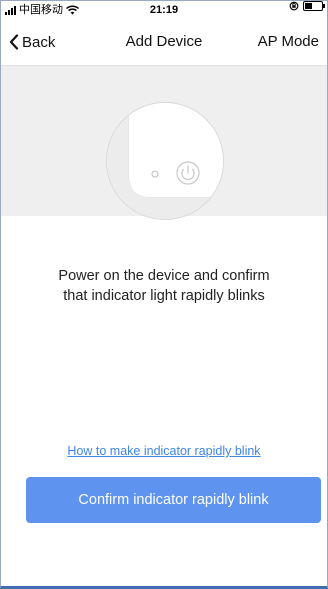 The width and height of the screenshot is (328, 589). I want to click on device-circle, so click(165, 161).